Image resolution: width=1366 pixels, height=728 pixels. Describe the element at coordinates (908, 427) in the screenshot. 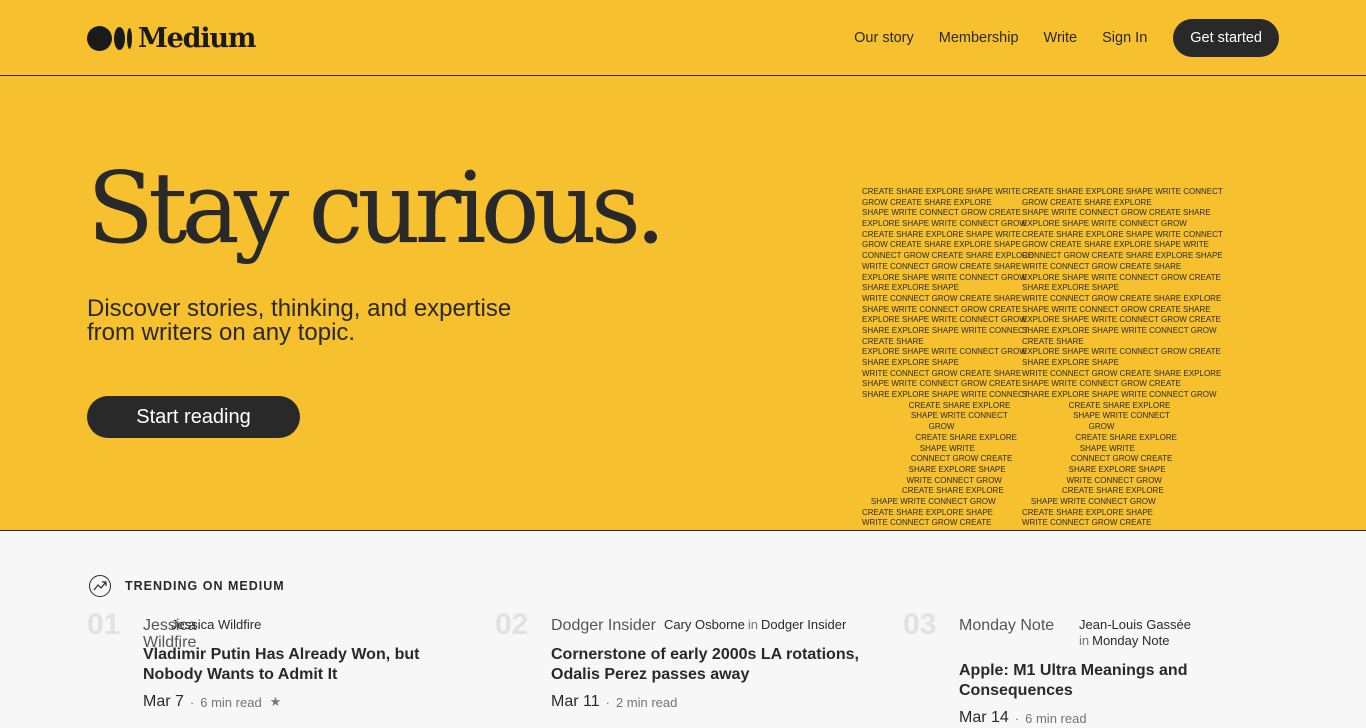

I see `word-art-line: GROW` at that location.